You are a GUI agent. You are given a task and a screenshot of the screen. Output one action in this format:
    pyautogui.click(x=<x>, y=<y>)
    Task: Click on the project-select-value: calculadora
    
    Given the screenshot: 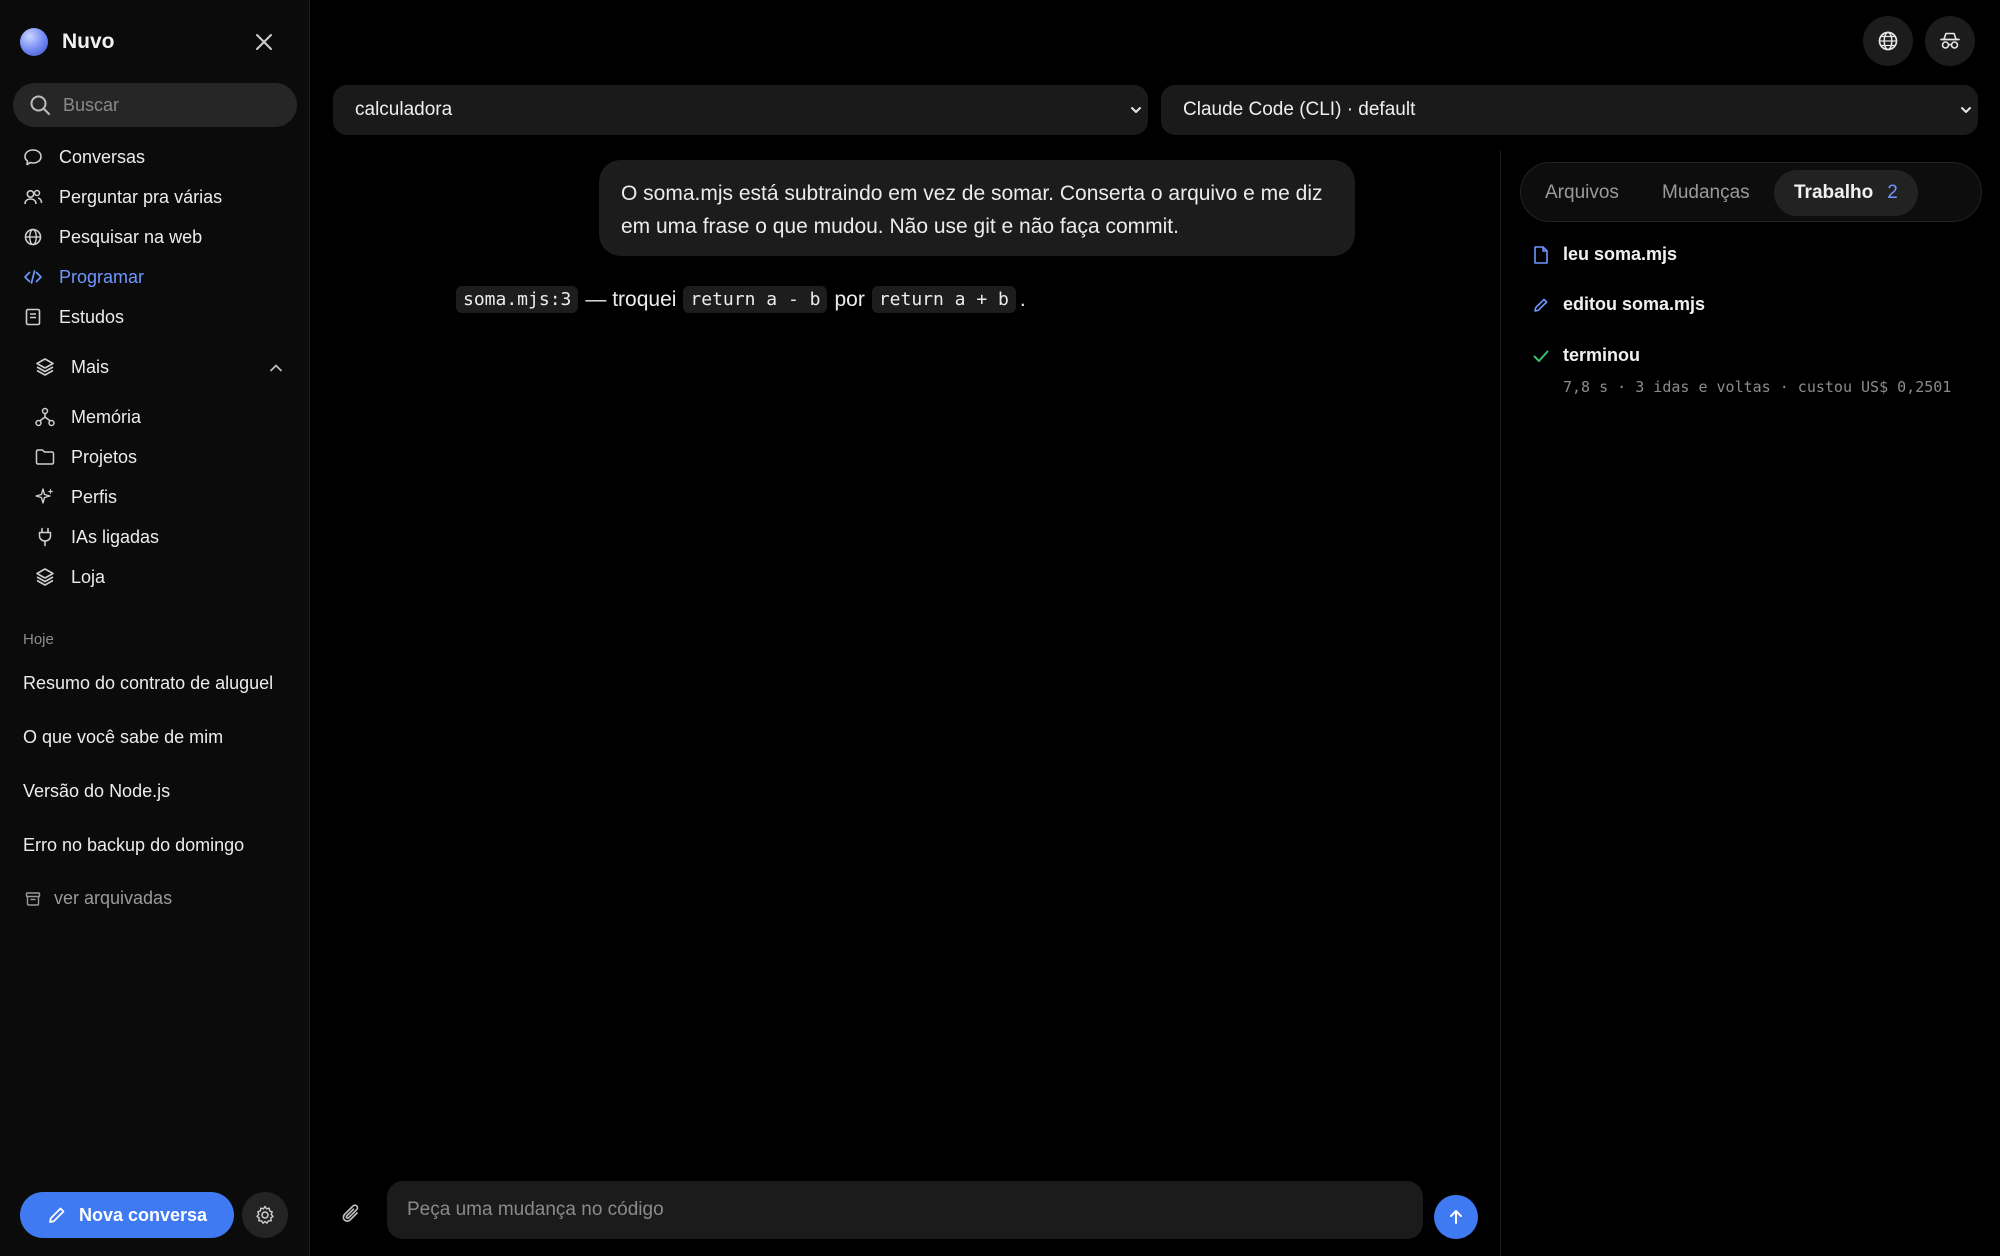 What is the action you would take?
    pyautogui.click(x=404, y=109)
    